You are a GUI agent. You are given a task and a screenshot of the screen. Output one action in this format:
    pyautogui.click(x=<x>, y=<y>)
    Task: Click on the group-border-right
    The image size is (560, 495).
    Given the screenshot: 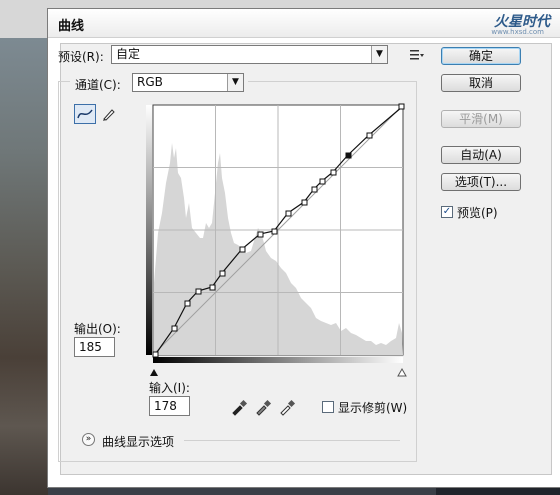 What is the action you would take?
    pyautogui.click(x=416, y=271)
    